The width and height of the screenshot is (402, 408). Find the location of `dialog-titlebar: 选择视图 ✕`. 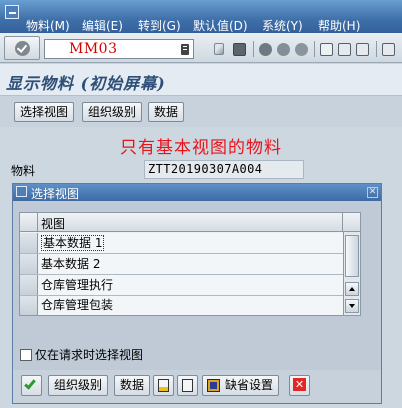

dialog-titlebar: 选择视图 ✕ is located at coordinates (197, 192).